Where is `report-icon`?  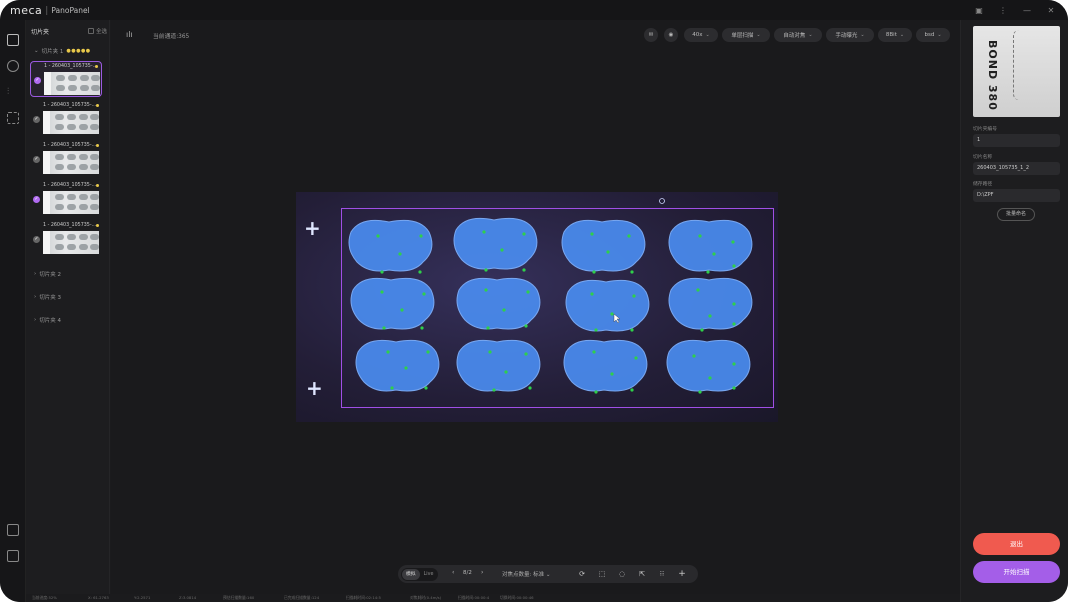
report-icon is located at coordinates (13, 556).